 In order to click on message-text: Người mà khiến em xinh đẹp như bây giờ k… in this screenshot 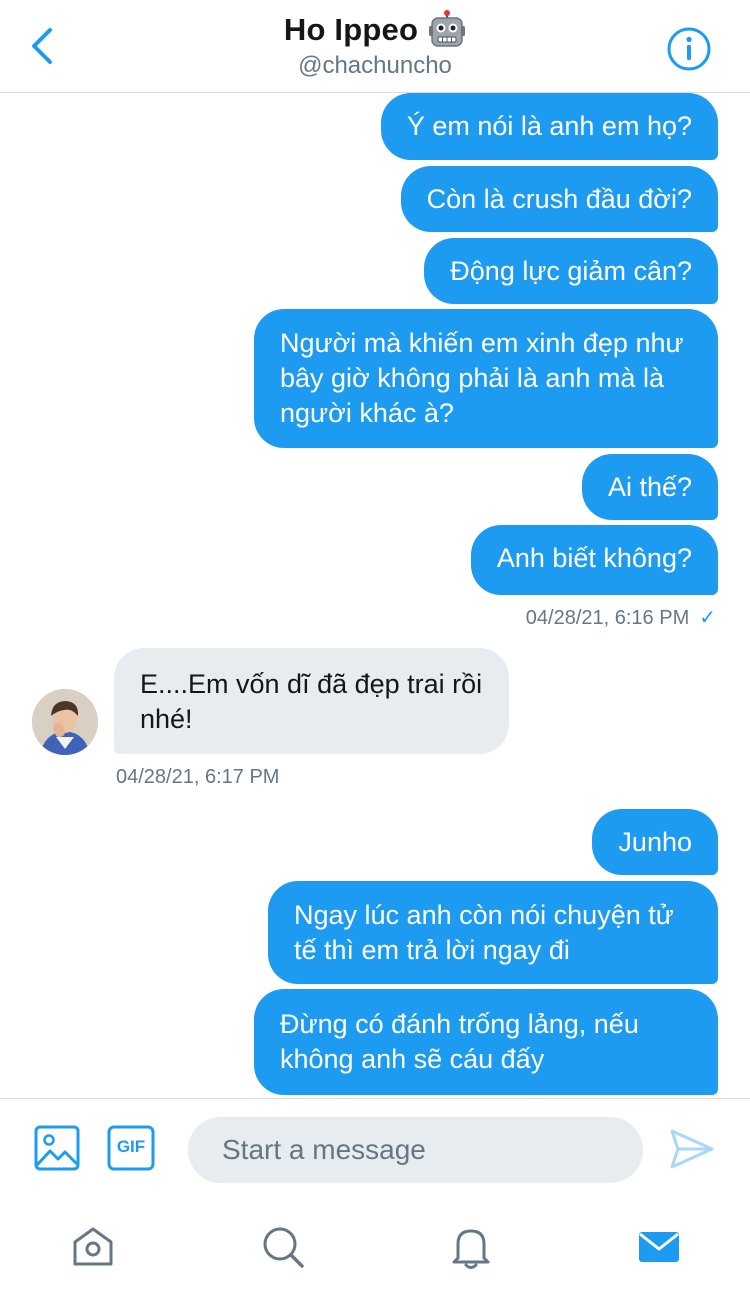, I will do `click(482, 378)`.